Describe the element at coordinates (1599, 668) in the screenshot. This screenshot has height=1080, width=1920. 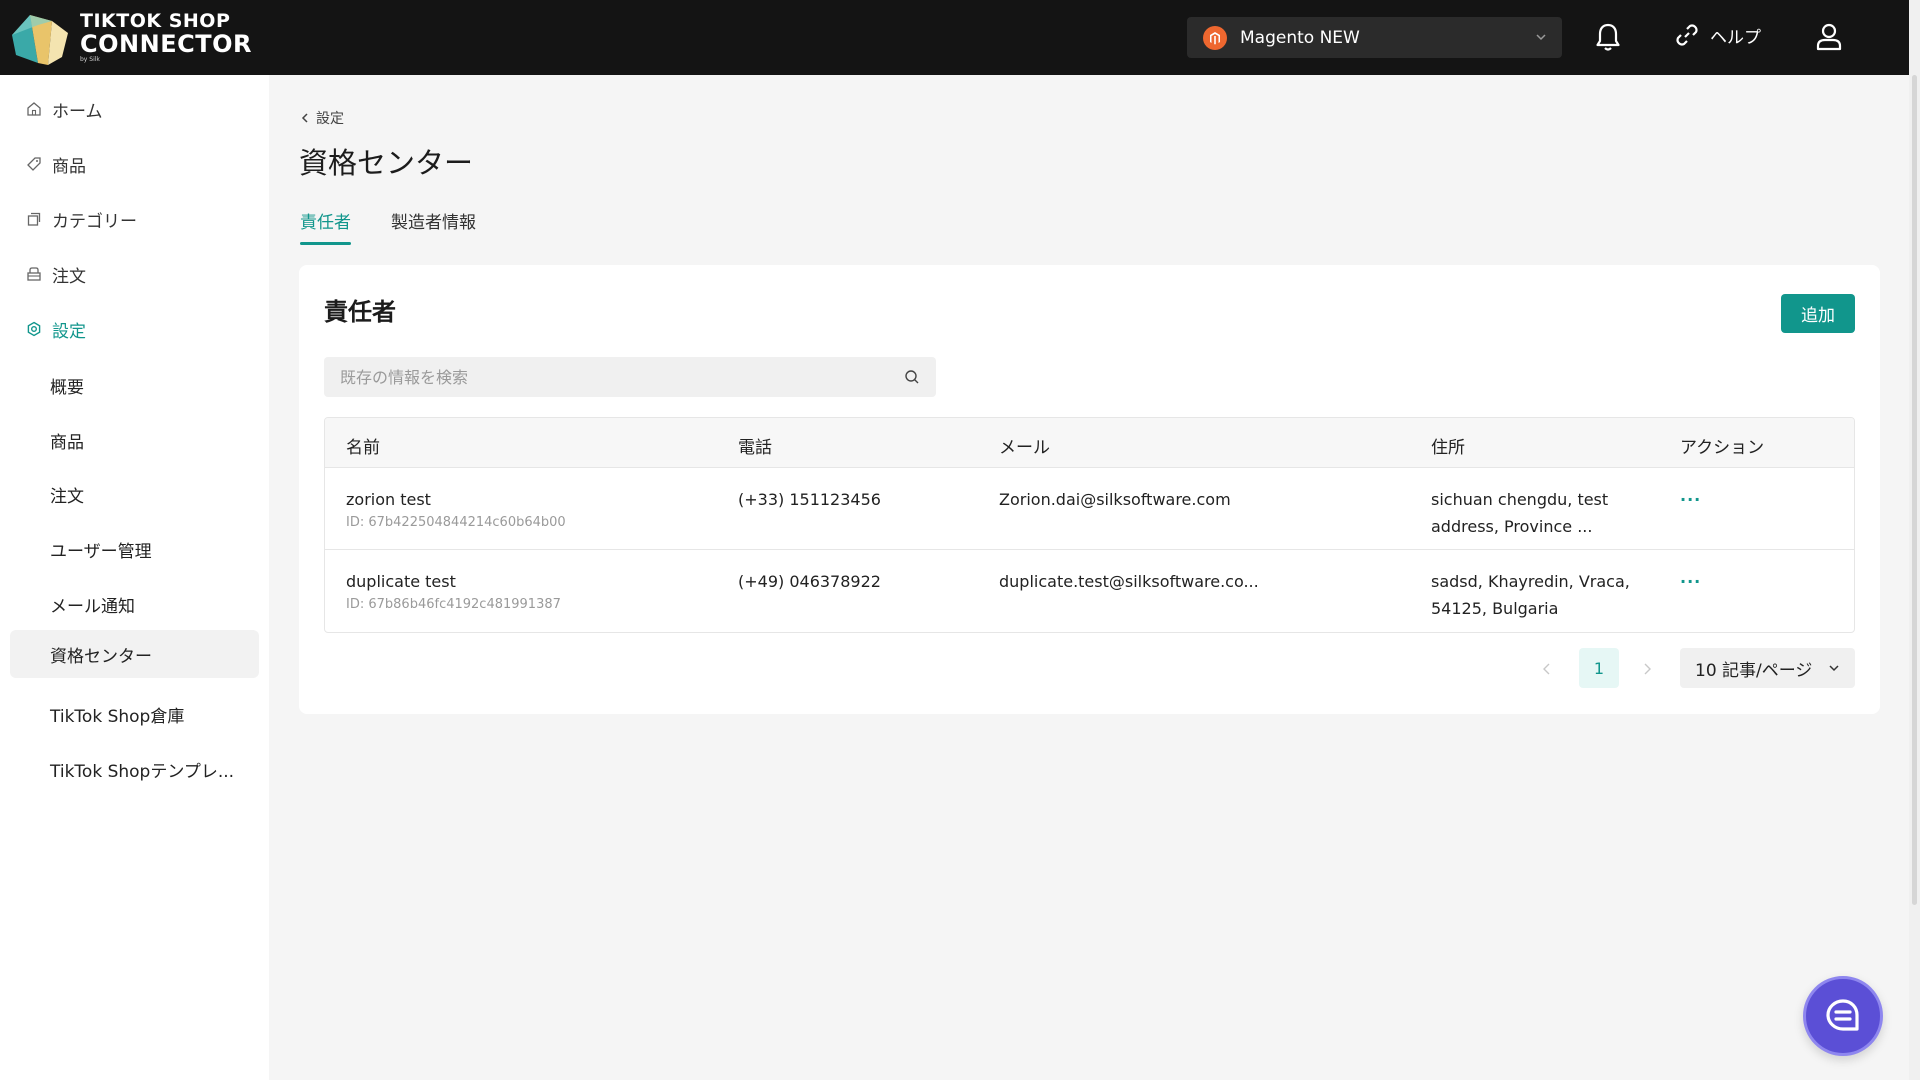
I see `pagination-page-current: 1` at that location.